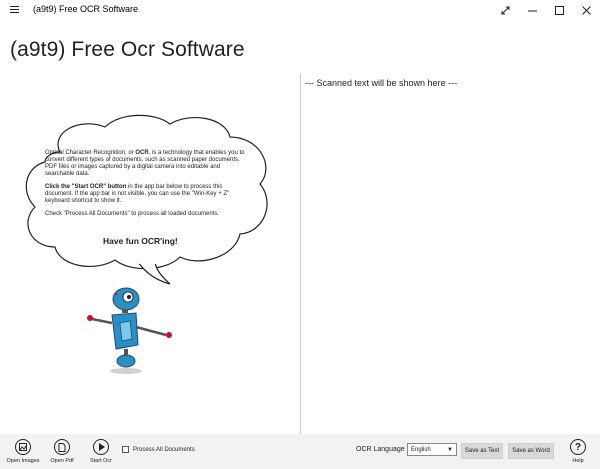 The width and height of the screenshot is (600, 469). What do you see at coordinates (532, 10) in the screenshot?
I see `minimize-icon` at bounding box center [532, 10].